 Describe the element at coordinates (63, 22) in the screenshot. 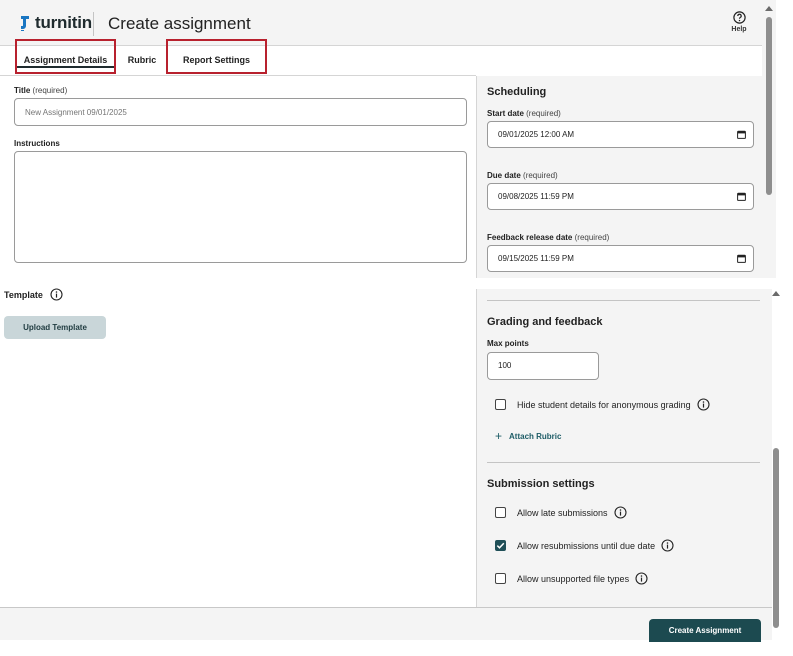

I see `brand-name: turnitin` at that location.